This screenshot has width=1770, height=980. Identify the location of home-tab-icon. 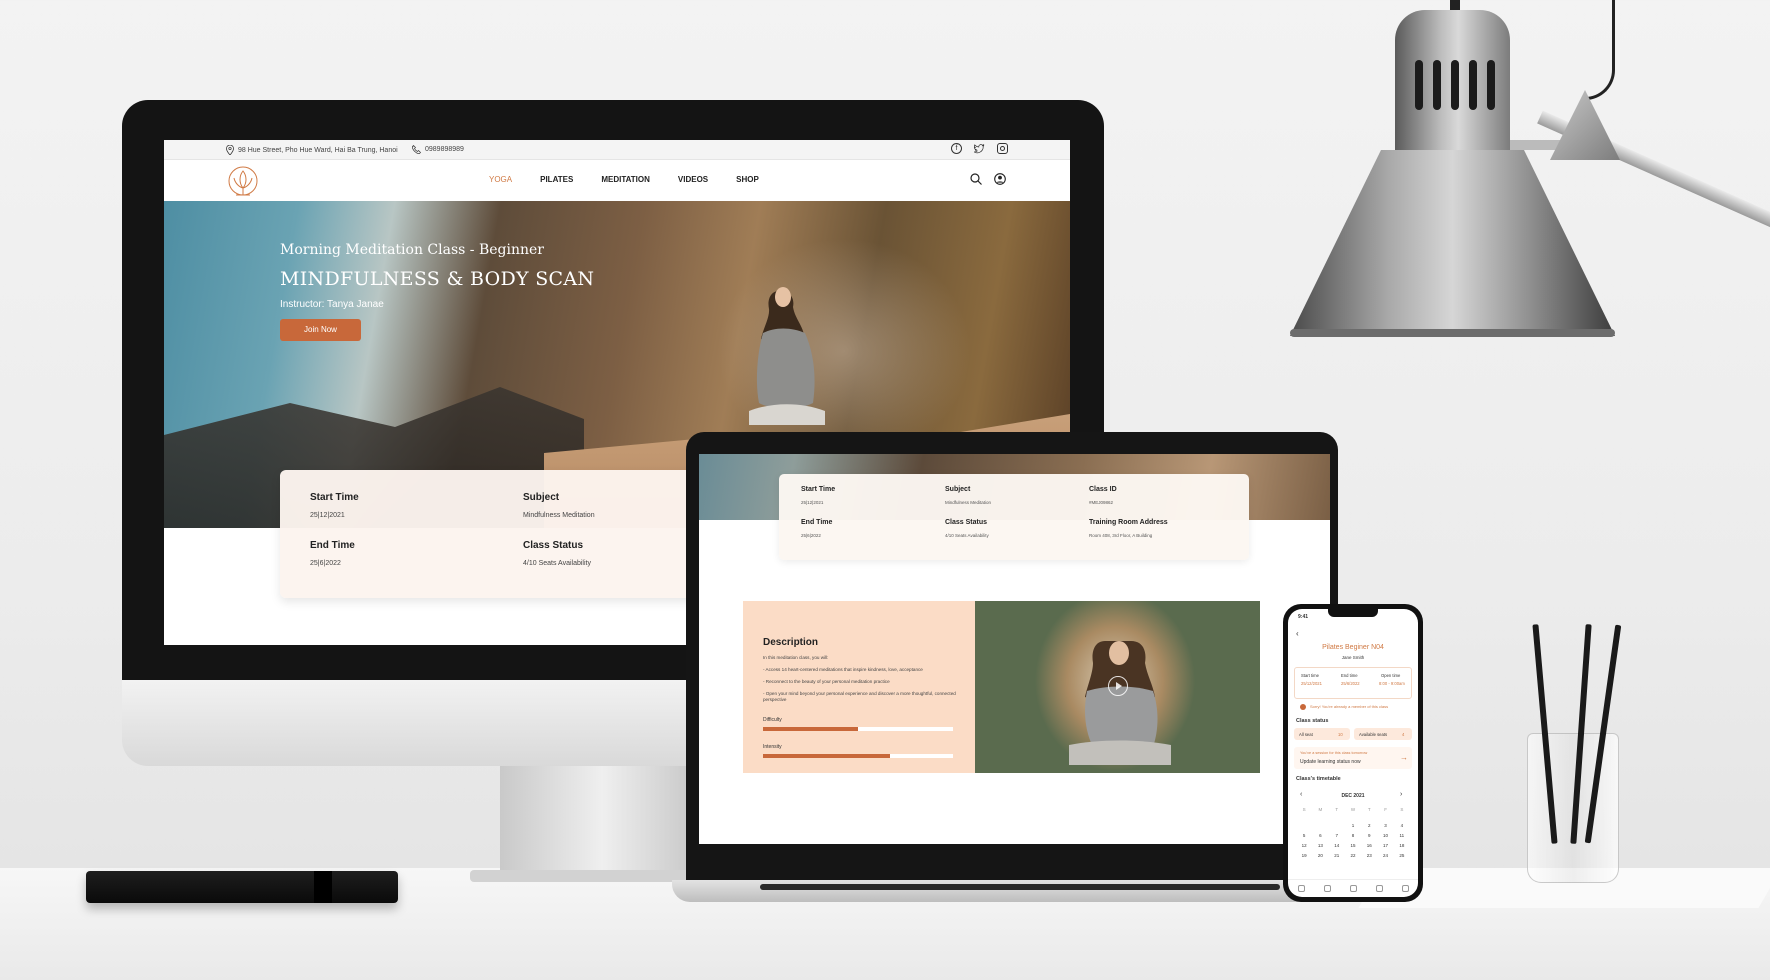
(1301, 888).